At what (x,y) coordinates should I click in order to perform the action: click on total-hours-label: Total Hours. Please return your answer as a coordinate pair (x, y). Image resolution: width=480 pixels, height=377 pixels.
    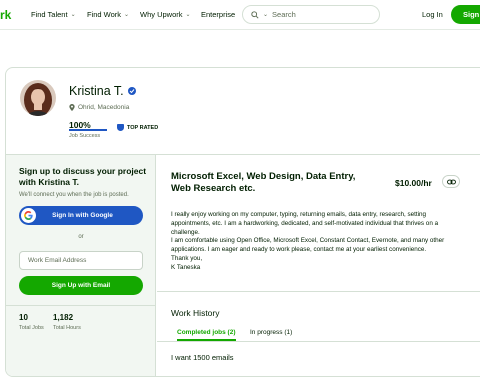
    Looking at the image, I should click on (67, 328).